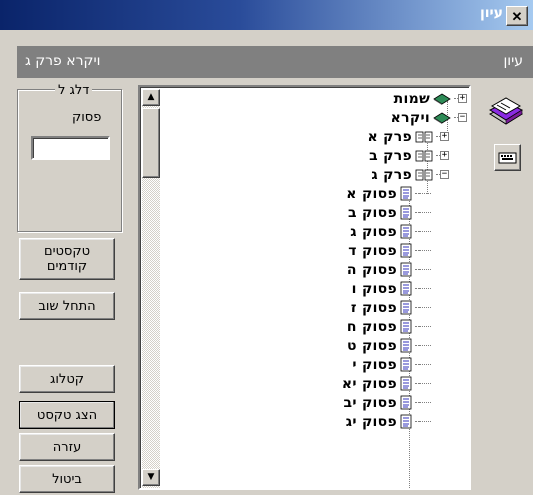  What do you see at coordinates (314, 383) in the screenshot?
I see `tree-verse-item: פסוק יא` at bounding box center [314, 383].